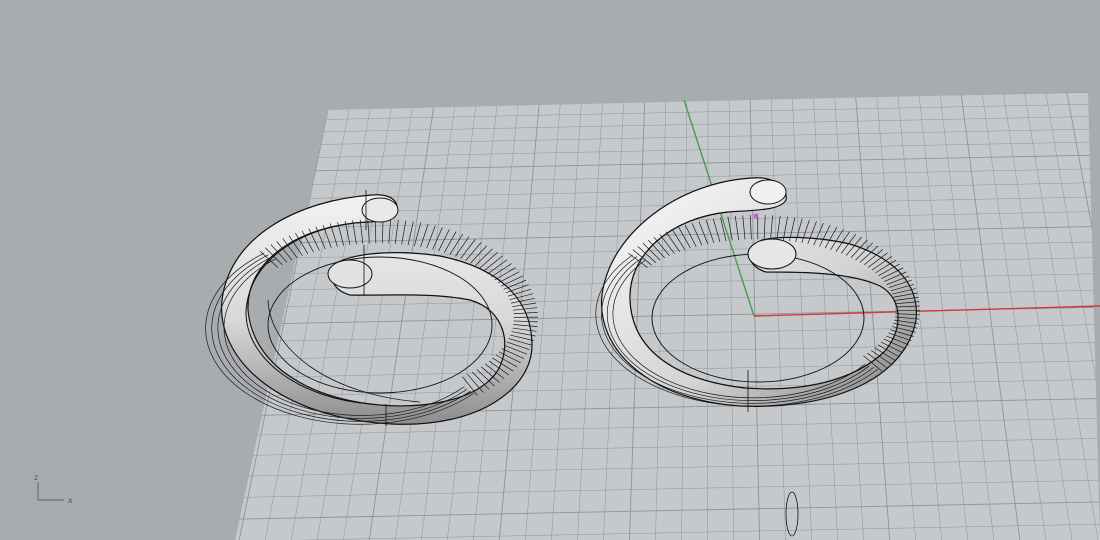  Describe the element at coordinates (36, 477) in the screenshot. I see `axis-widget-z-label: z` at that location.